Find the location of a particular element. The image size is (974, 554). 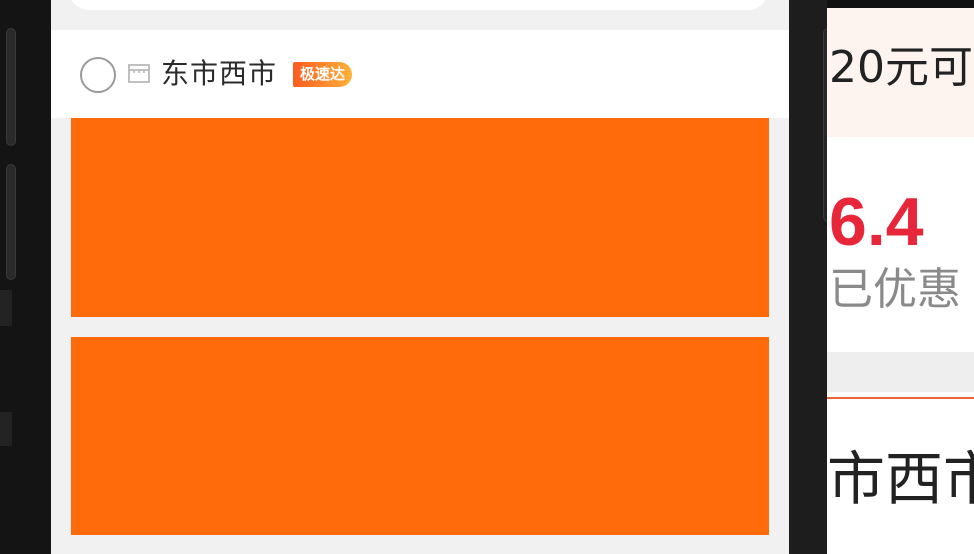

shop-icon is located at coordinates (139, 73).